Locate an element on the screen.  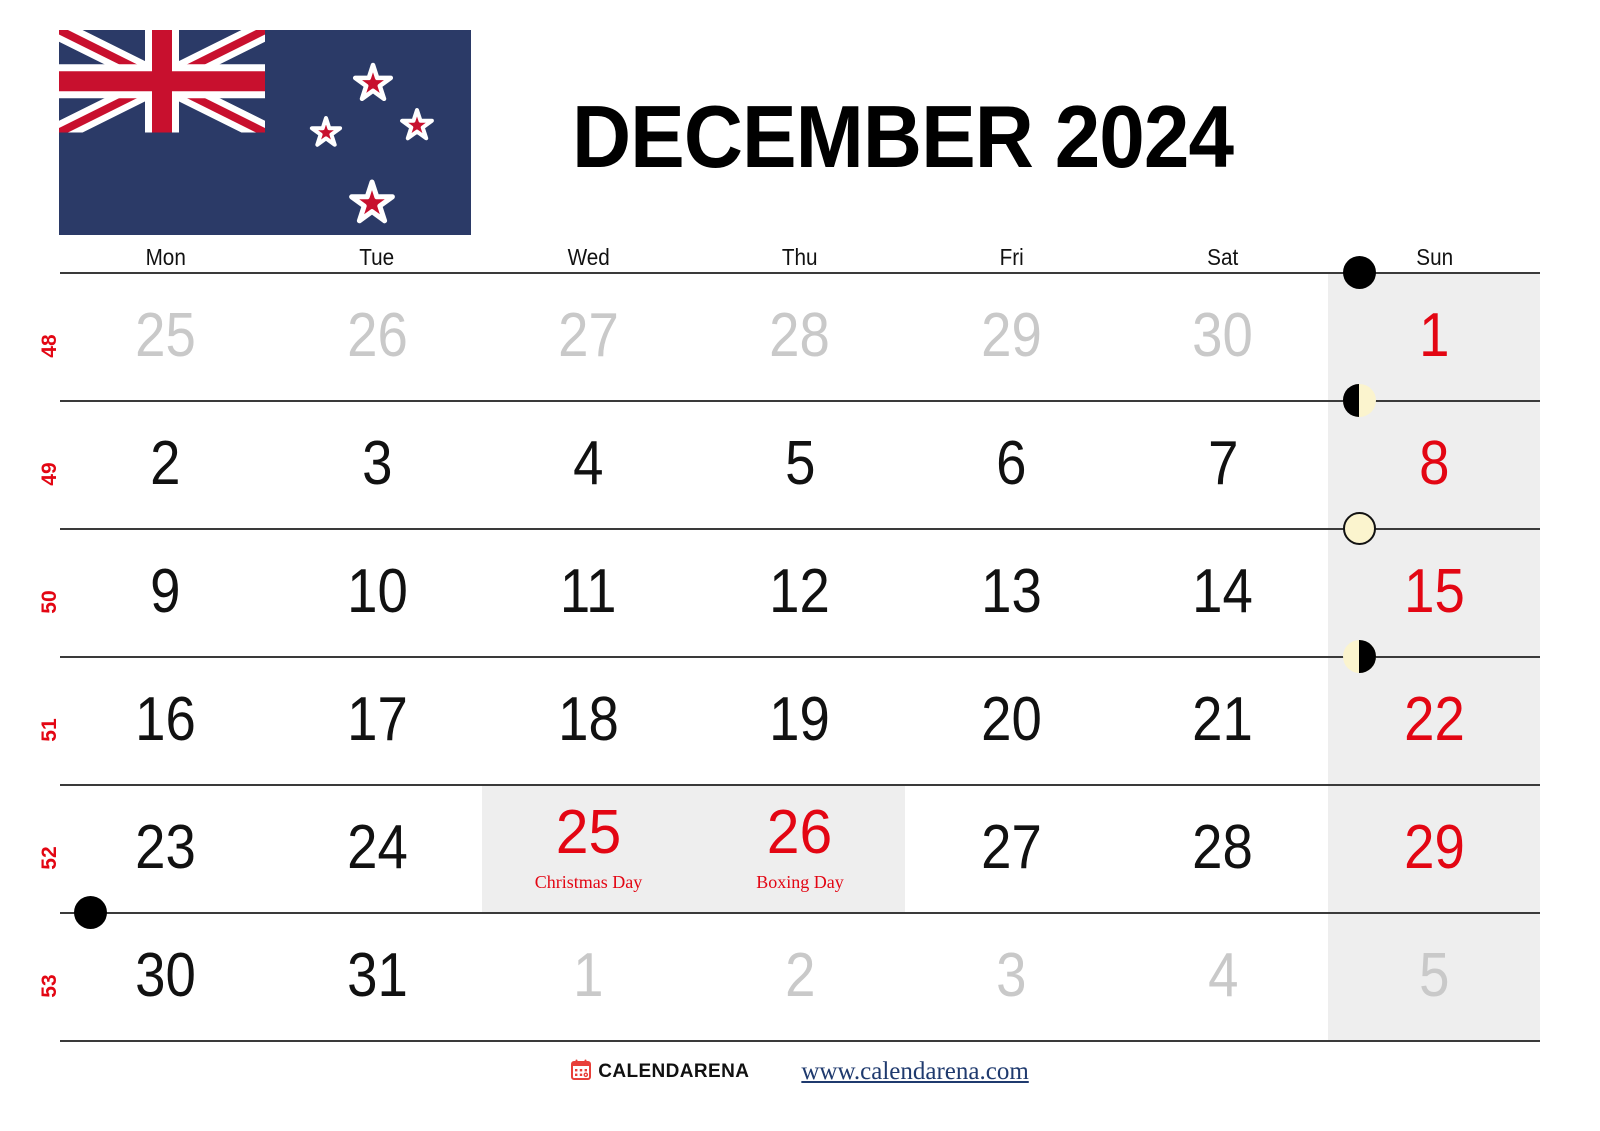
day-cell: 19 is located at coordinates (799, 720).